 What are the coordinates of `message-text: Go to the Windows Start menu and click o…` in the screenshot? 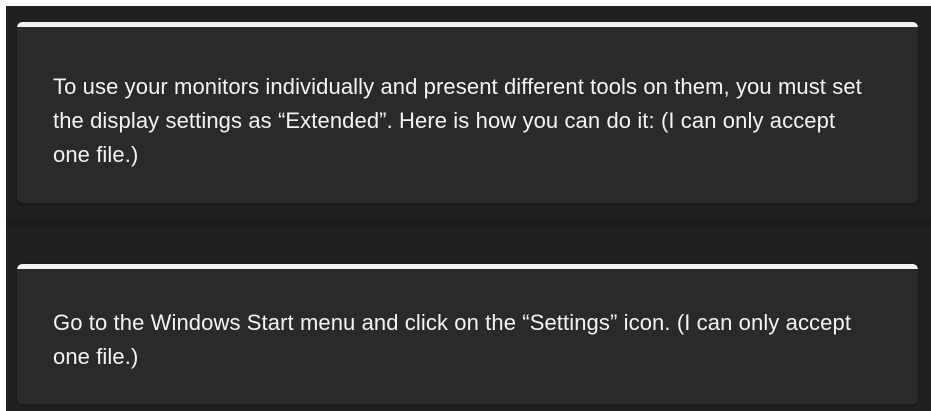 It's located at (452, 339).